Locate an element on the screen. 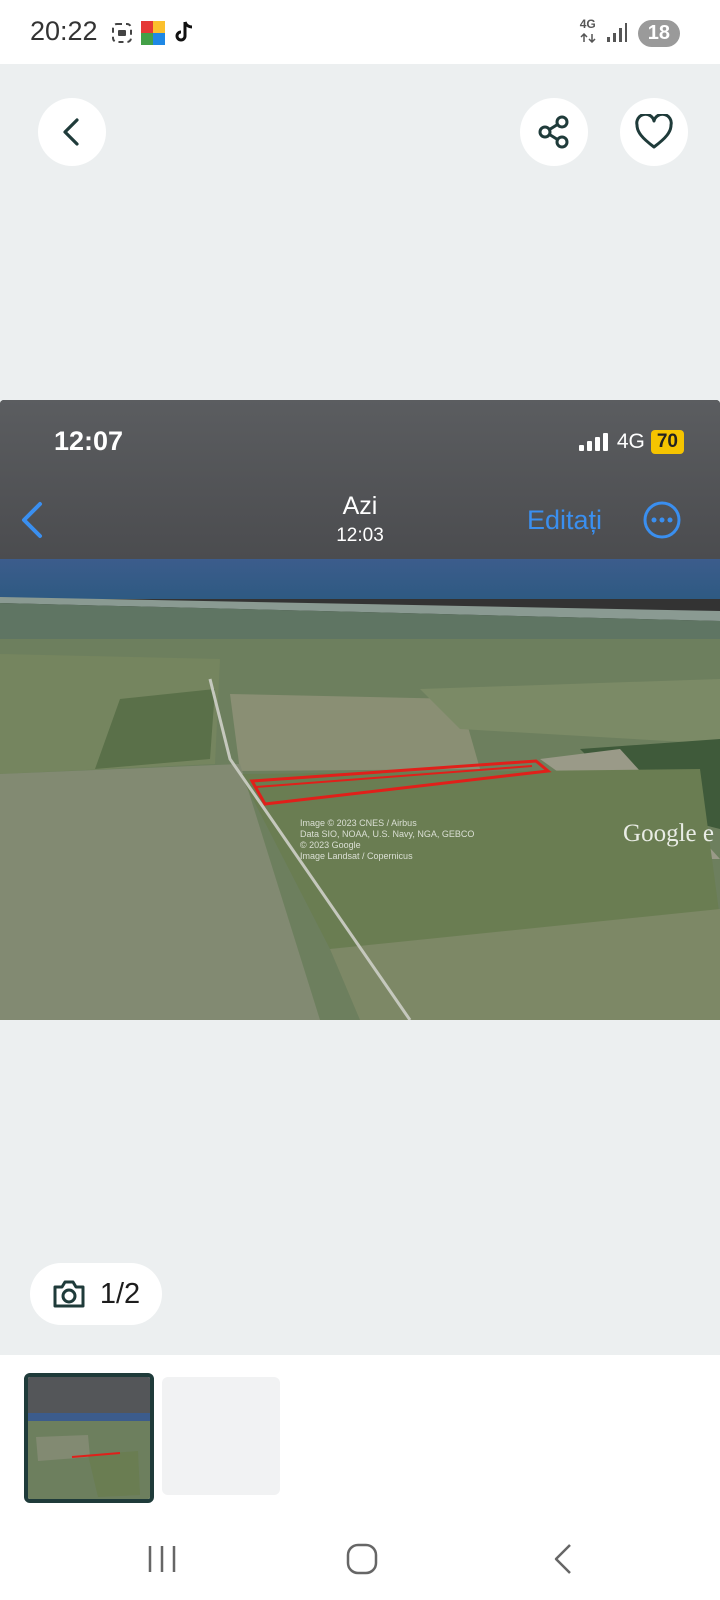 The width and height of the screenshot is (720, 1600). status-right: 4G 18 is located at coordinates (630, 33).